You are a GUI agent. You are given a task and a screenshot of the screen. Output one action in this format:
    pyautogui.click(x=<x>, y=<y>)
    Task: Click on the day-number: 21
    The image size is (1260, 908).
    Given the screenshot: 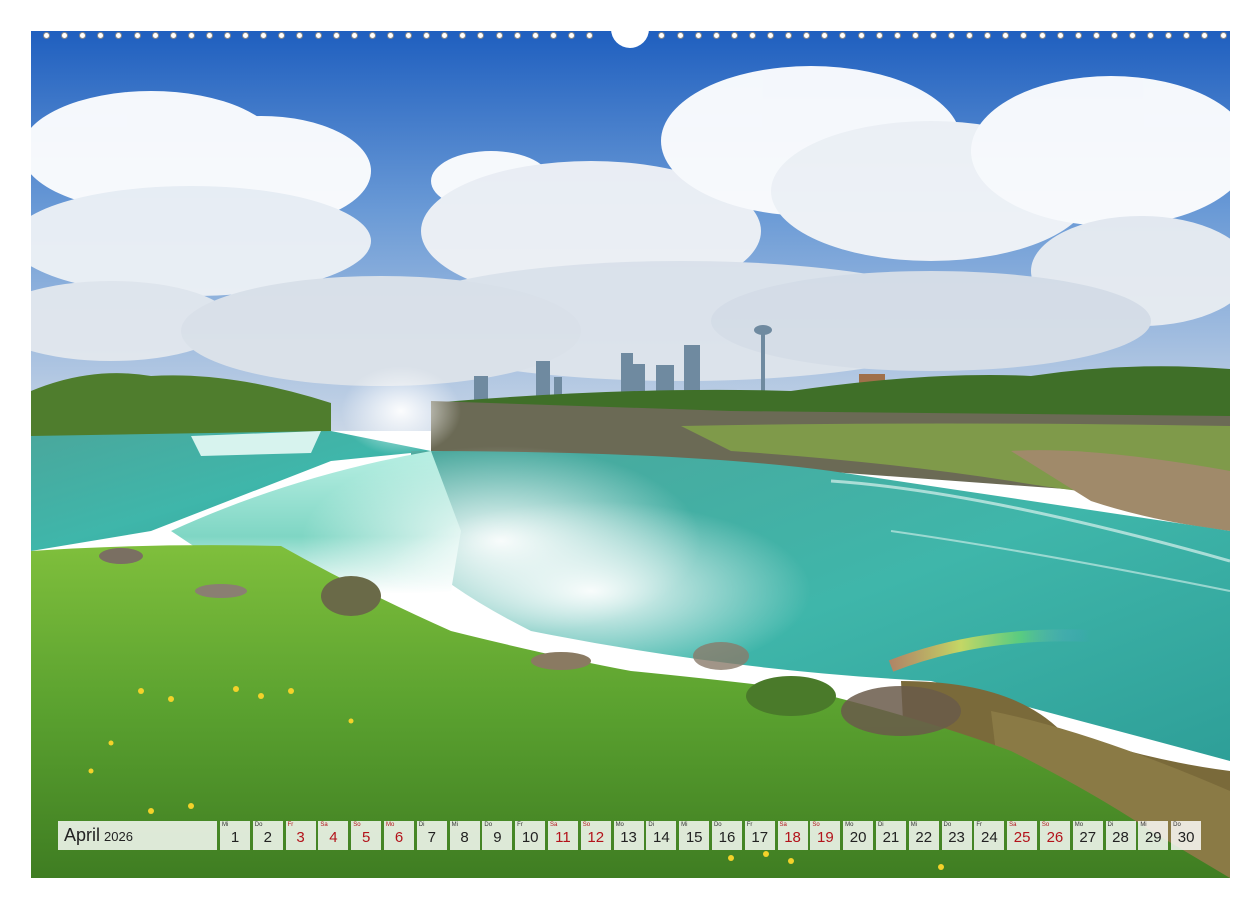 What is the action you would take?
    pyautogui.click(x=891, y=837)
    